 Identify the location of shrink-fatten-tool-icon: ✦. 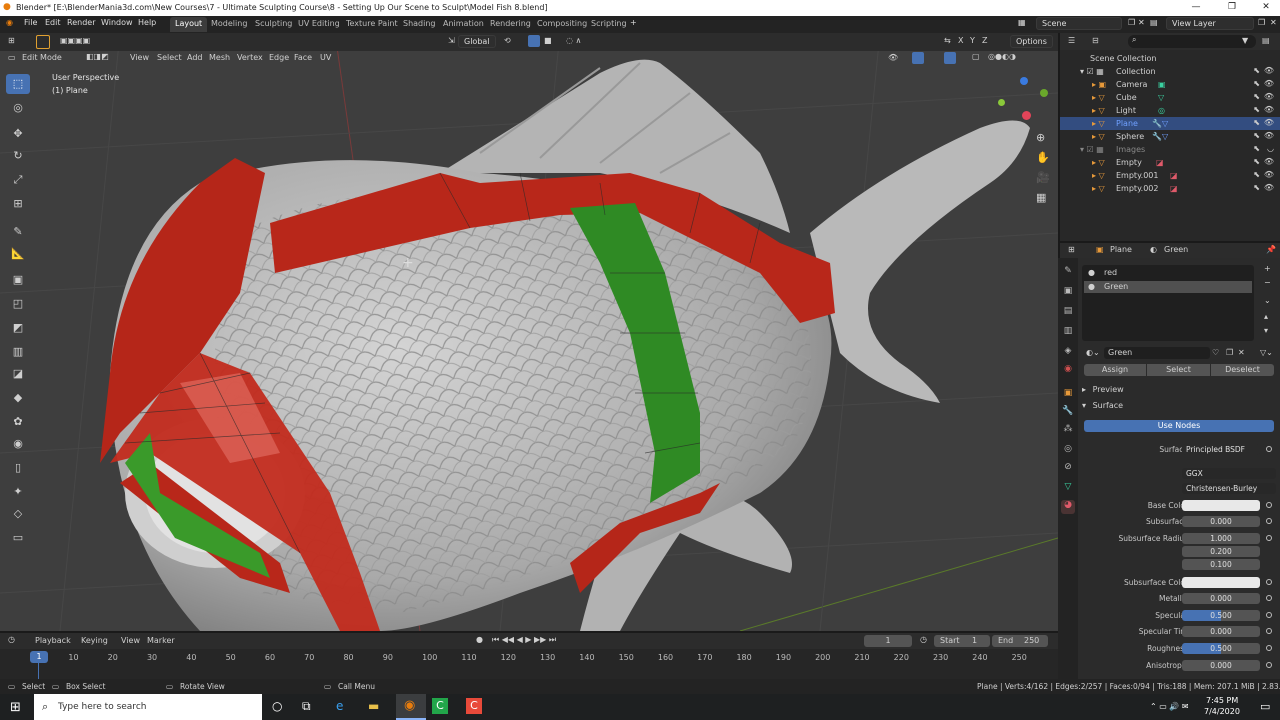
(18, 492).